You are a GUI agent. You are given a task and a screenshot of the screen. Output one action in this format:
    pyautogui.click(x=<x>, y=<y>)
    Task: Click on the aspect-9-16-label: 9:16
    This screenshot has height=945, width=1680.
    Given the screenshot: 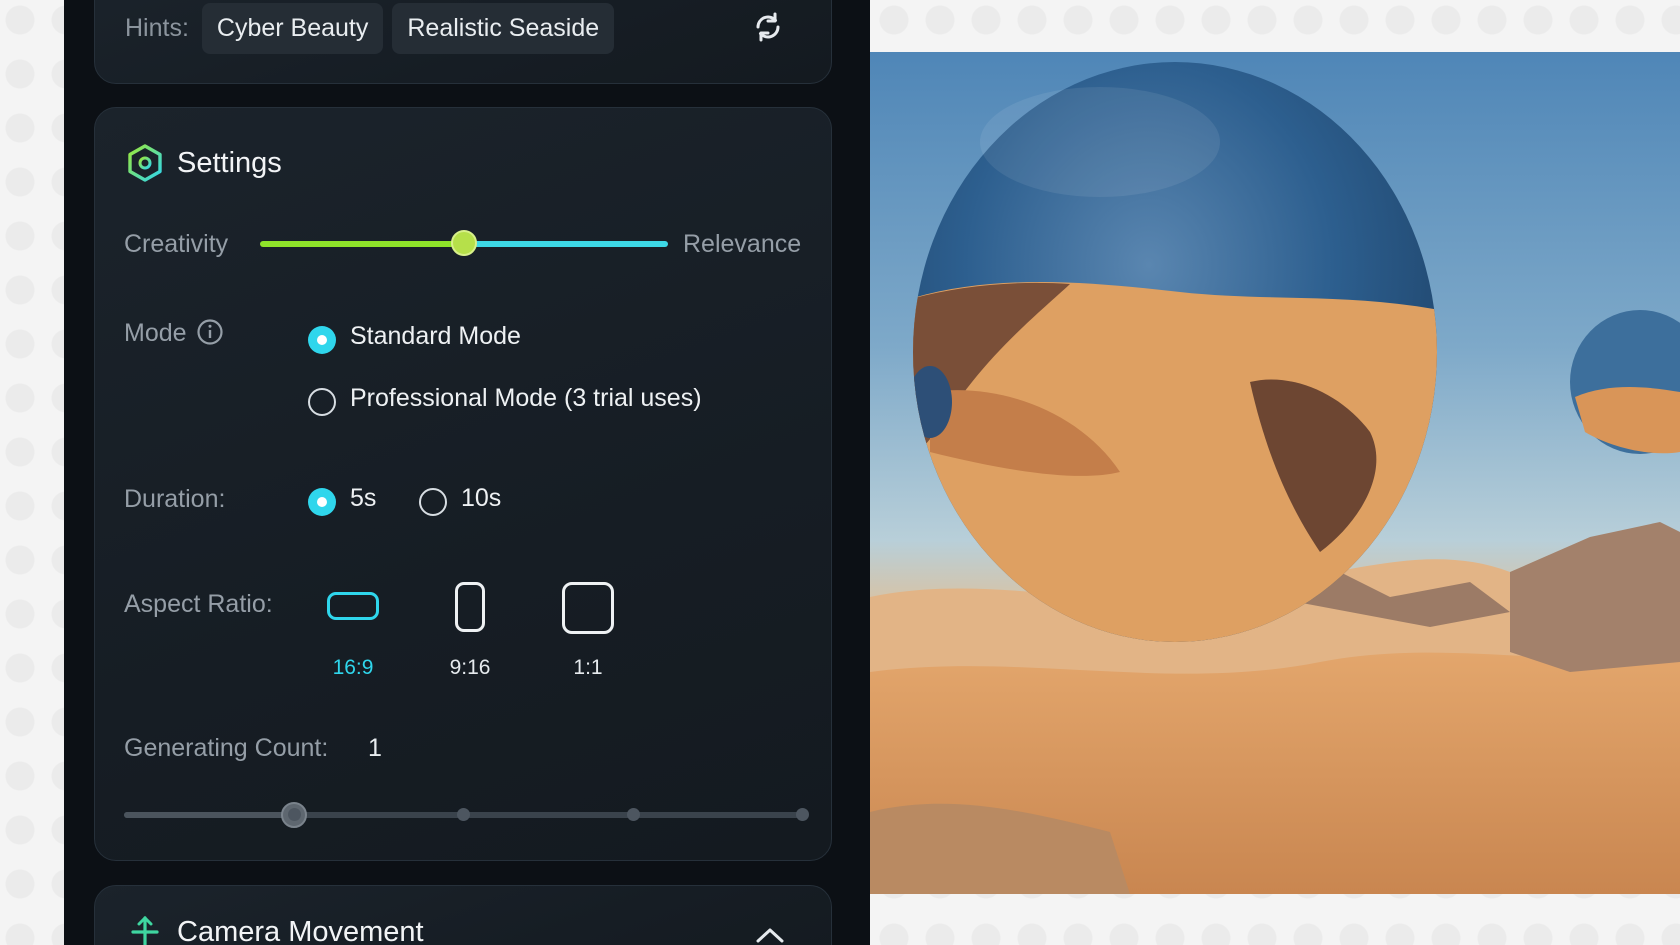 What is the action you would take?
    pyautogui.click(x=470, y=668)
    